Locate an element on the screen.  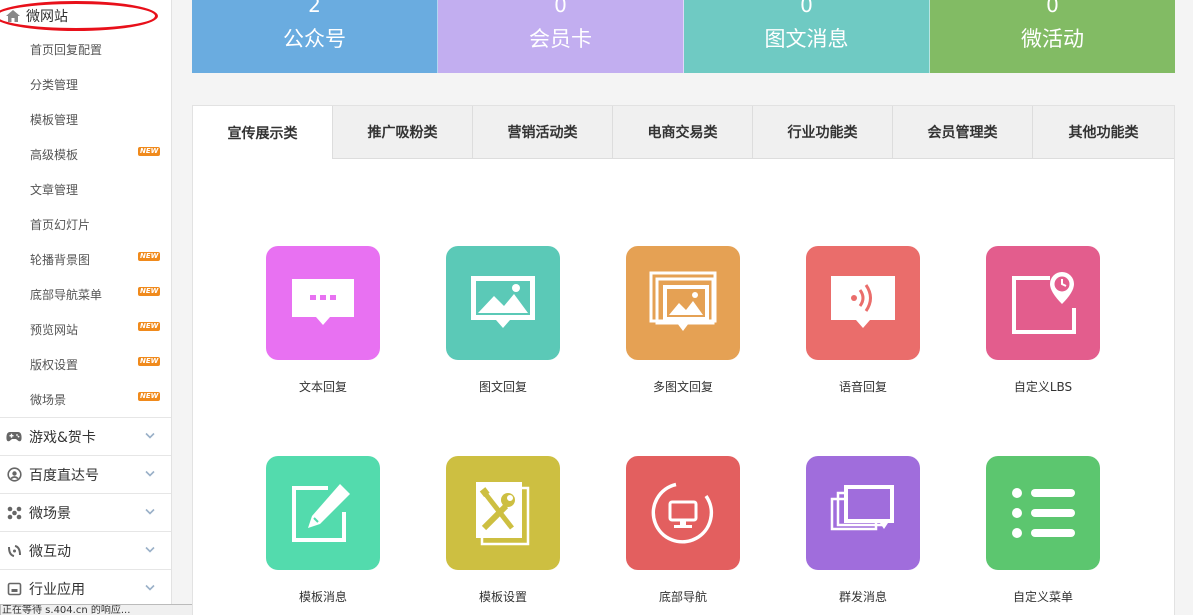
stat-card-micro-activities: 0 微活动 is located at coordinates (1052, 36).